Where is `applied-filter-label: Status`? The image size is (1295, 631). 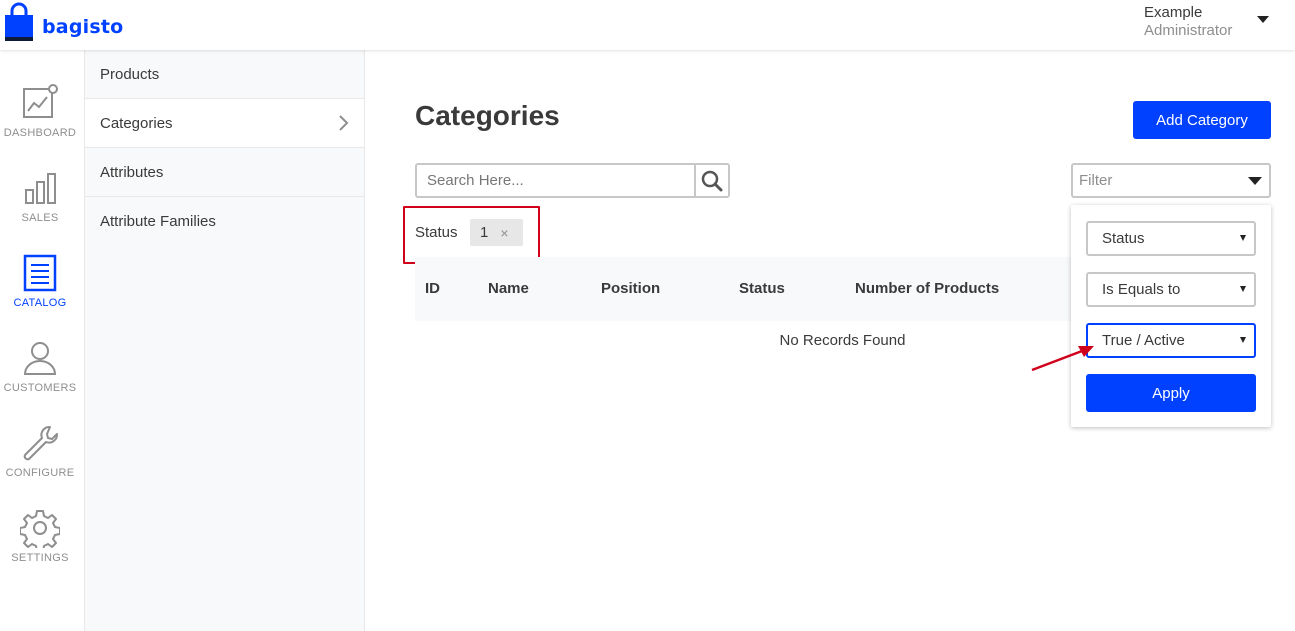 applied-filter-label: Status is located at coordinates (436, 232).